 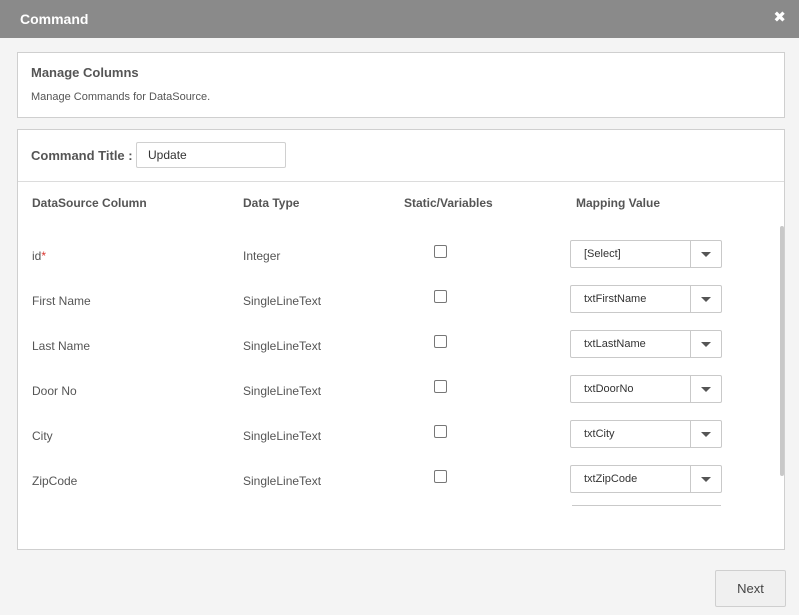 What do you see at coordinates (646, 505) in the screenshot?
I see `partial-dropdown-edge` at bounding box center [646, 505].